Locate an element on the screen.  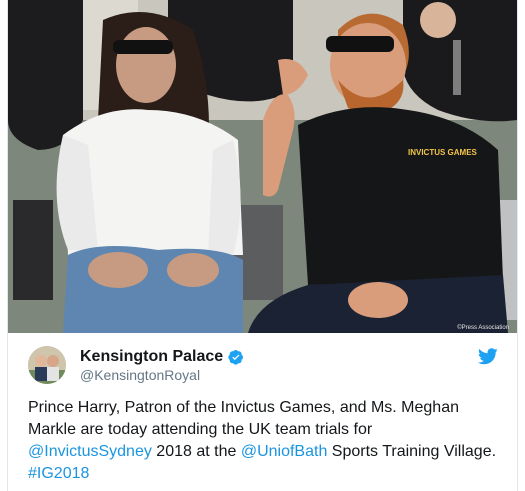
mention-link-invictussydney: @InvictusSydney is located at coordinates (90, 451).